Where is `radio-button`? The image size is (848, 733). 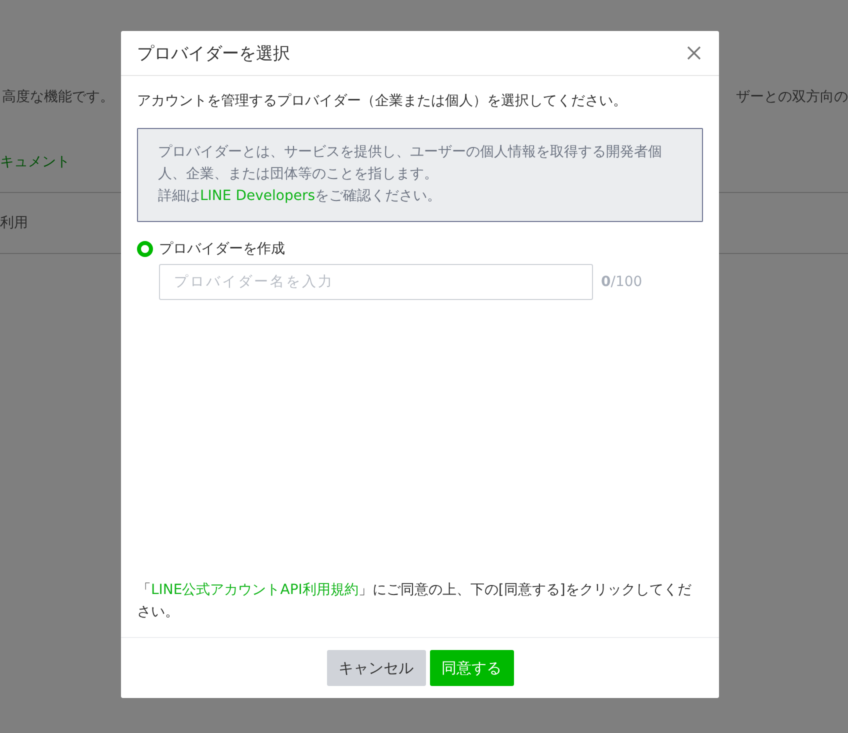 radio-button is located at coordinates (145, 249).